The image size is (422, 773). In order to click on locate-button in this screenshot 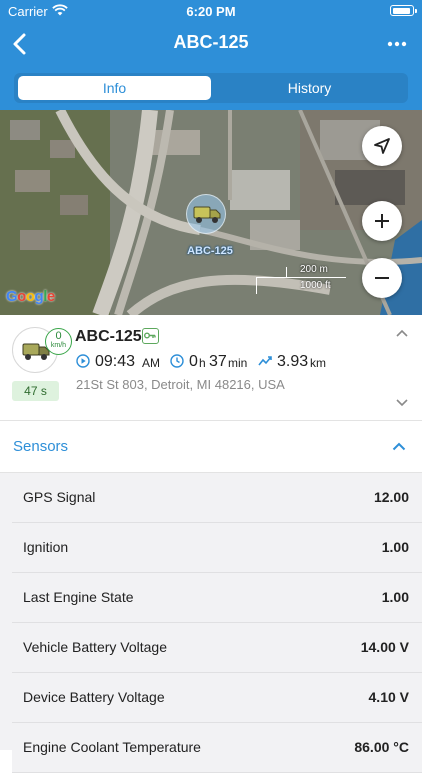, I will do `click(382, 146)`.